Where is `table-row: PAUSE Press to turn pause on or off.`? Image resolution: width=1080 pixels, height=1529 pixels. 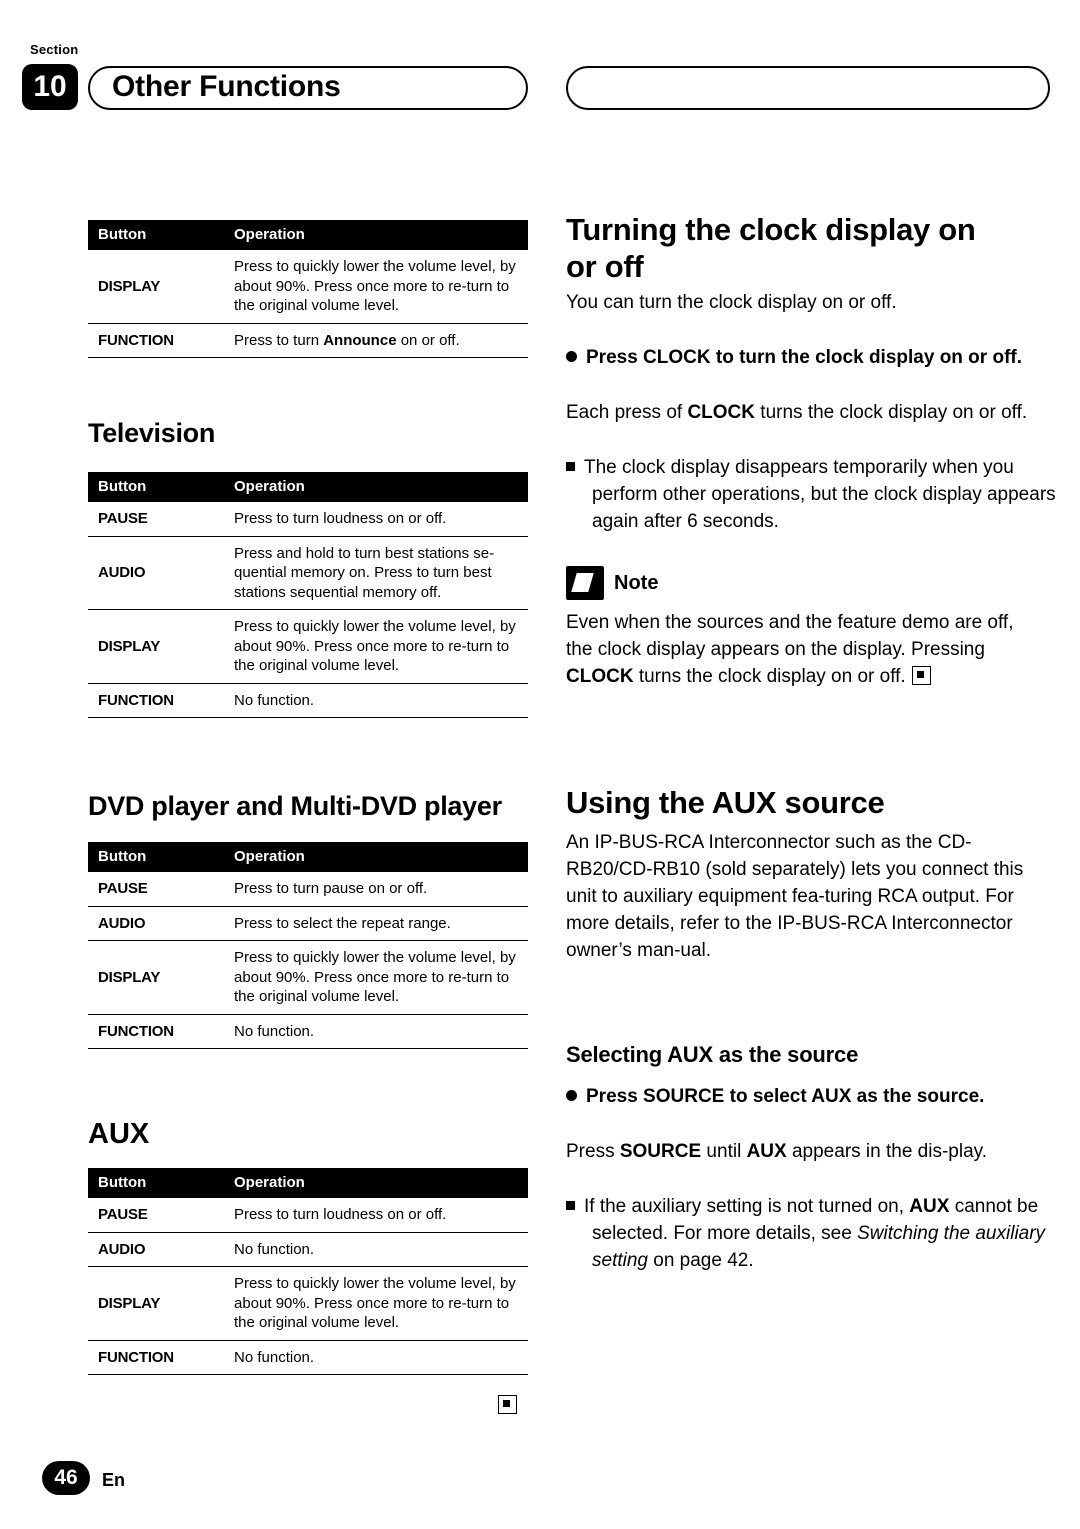
table-row: PAUSE Press to turn pause on or off. is located at coordinates (308, 889).